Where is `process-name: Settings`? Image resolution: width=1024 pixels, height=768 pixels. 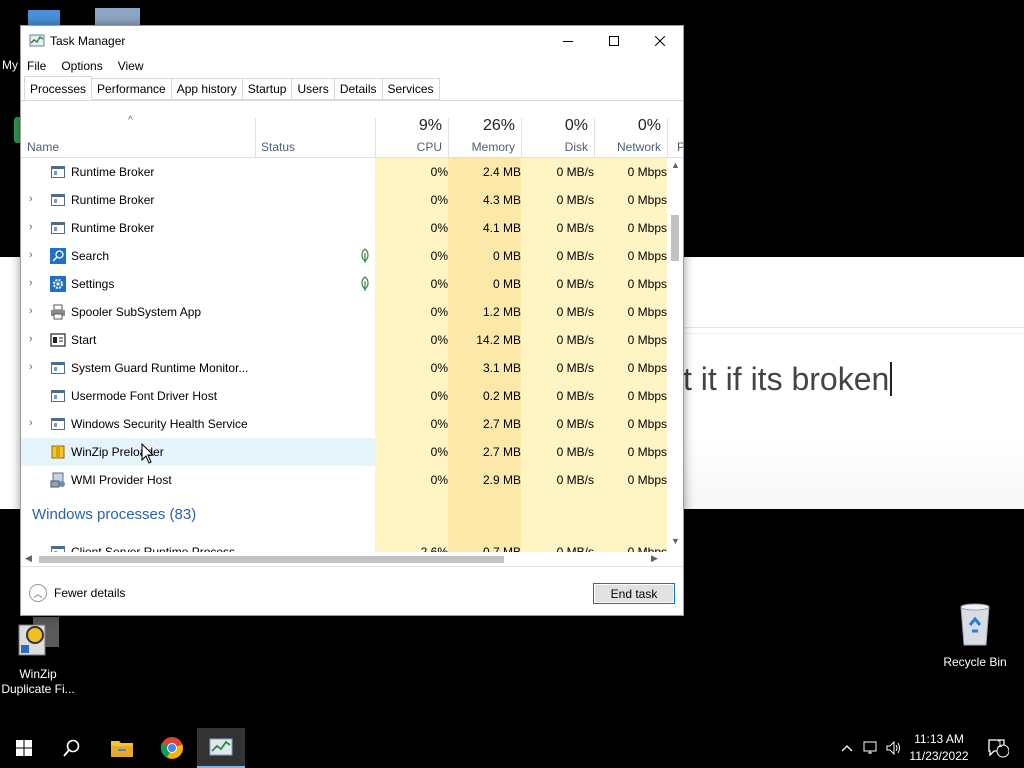
process-name: Settings is located at coordinates (93, 284).